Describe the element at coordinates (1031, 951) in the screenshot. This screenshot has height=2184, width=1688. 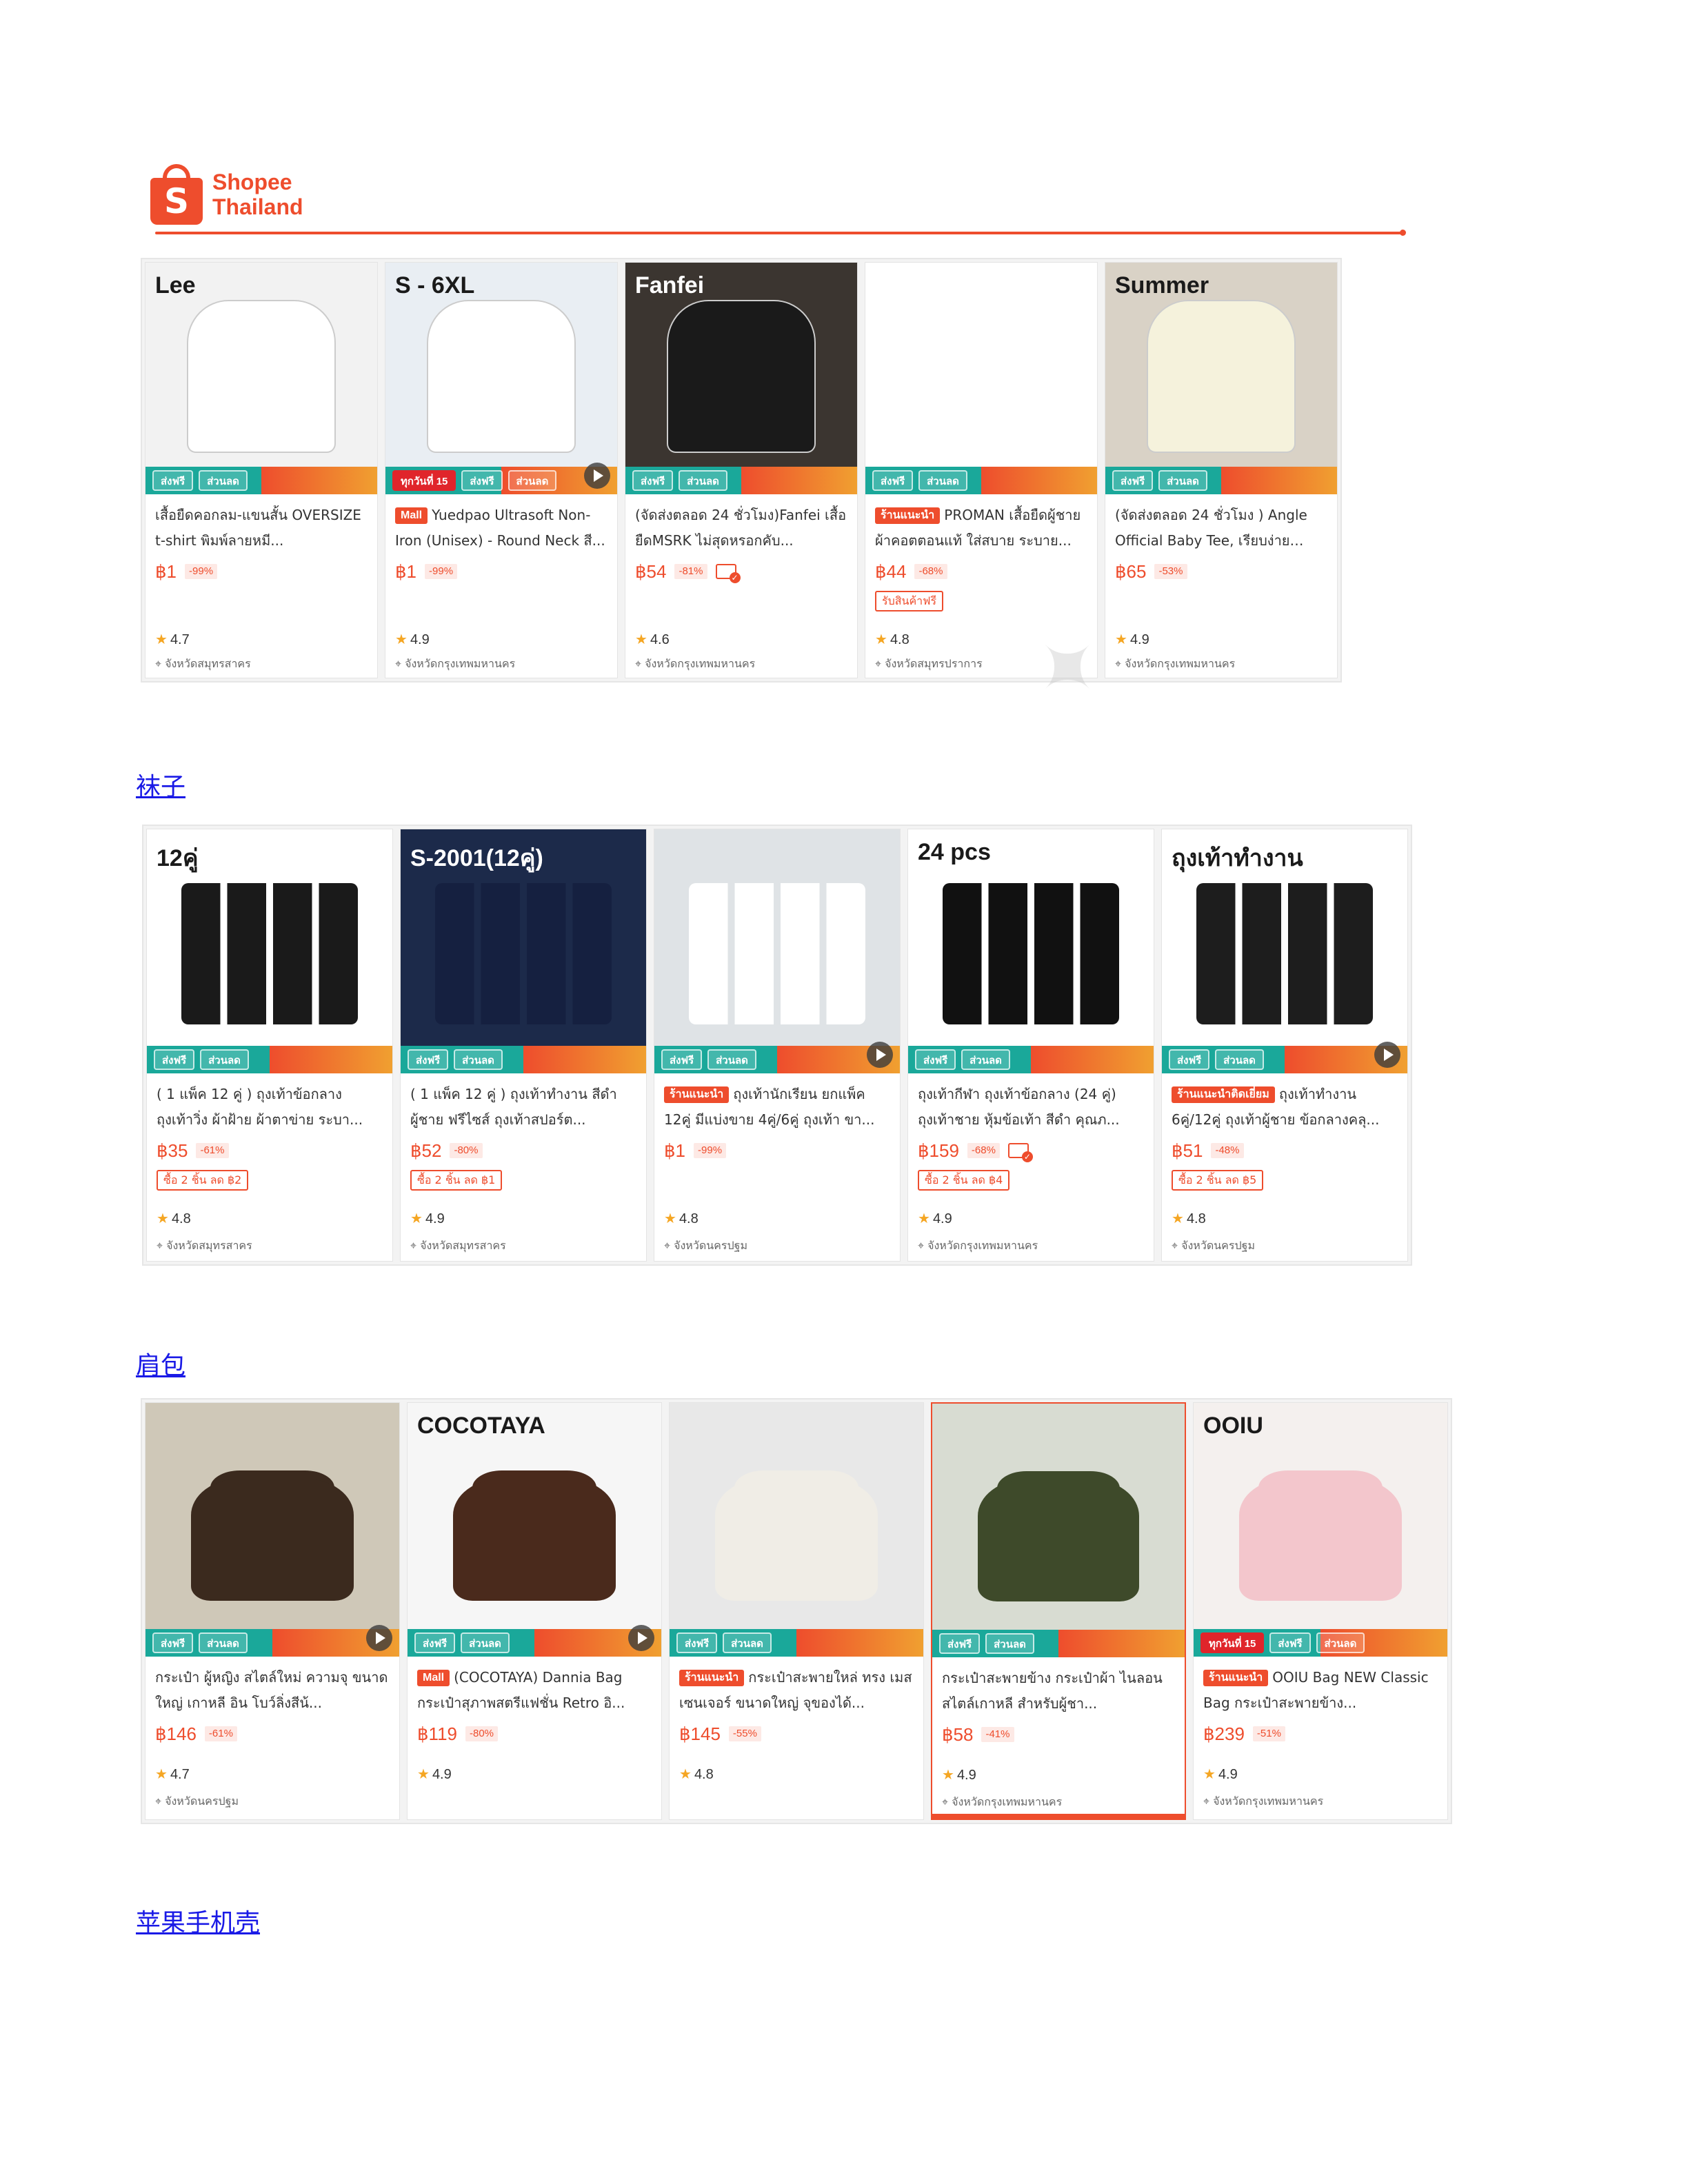
I see `product-image: 24 pcs ส่งฟรี ส่วนลด` at that location.